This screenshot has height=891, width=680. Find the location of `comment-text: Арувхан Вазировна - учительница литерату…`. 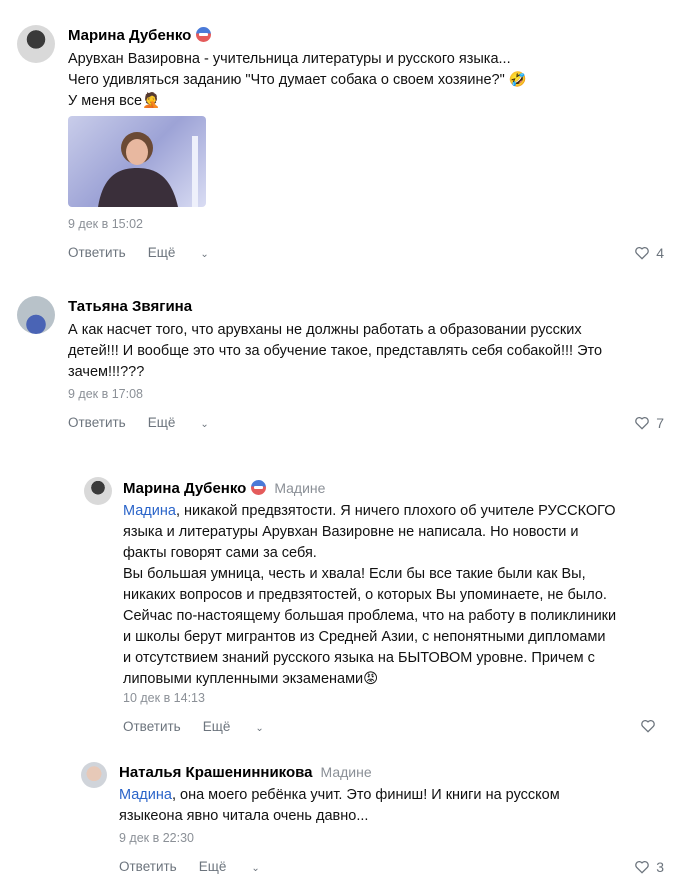

comment-text: Арувхан Вазировна - учительница литерату… is located at coordinates (297, 80).